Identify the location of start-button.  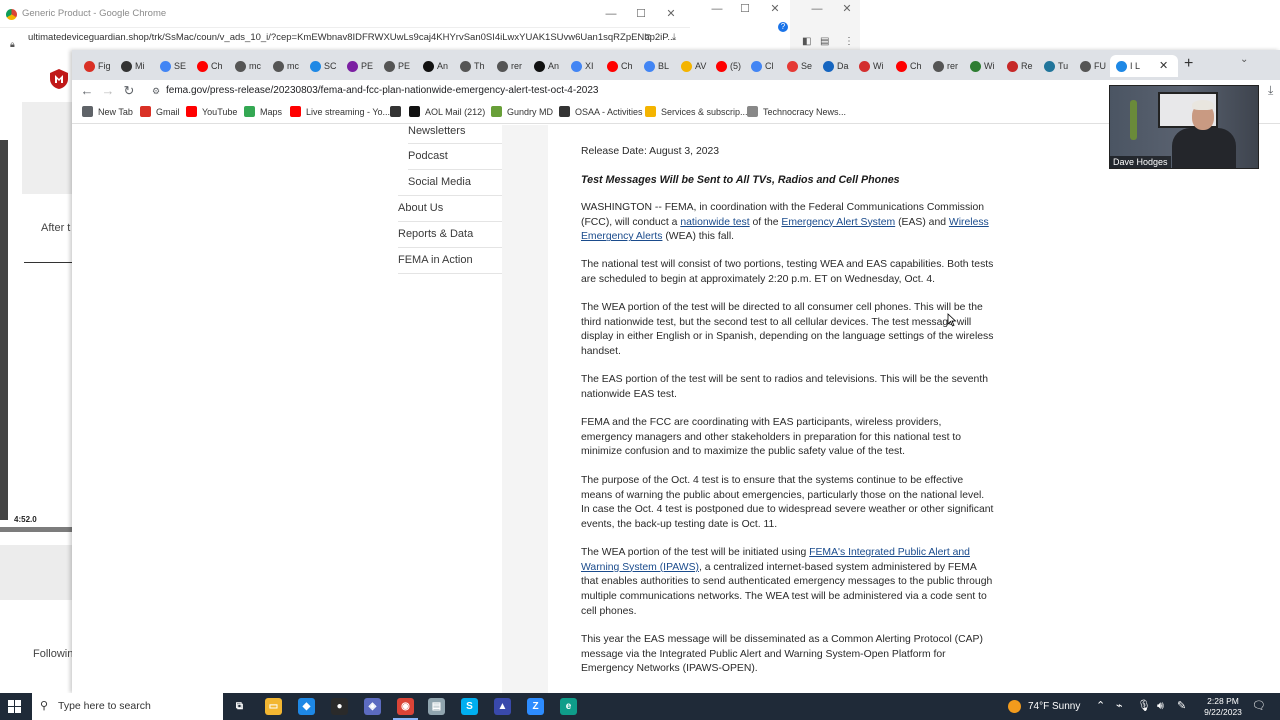
(14, 706).